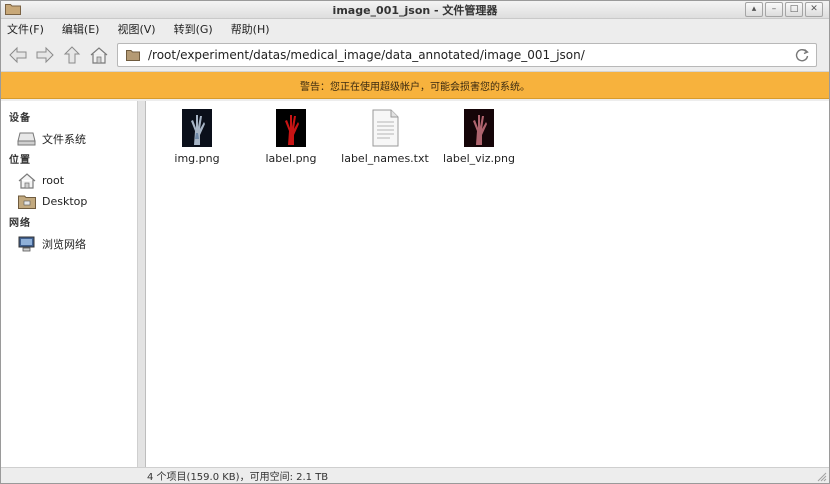 The image size is (830, 484). What do you see at coordinates (197, 158) in the screenshot?
I see `file-name: img.png` at bounding box center [197, 158].